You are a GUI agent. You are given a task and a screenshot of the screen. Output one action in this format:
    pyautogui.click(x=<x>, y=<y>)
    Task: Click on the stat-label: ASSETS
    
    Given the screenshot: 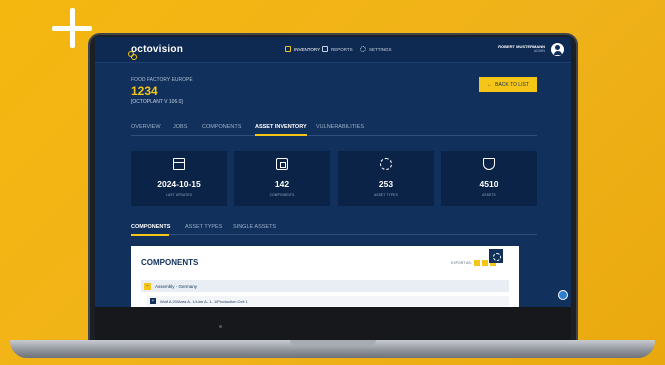 What is the action you would take?
    pyautogui.click(x=489, y=195)
    